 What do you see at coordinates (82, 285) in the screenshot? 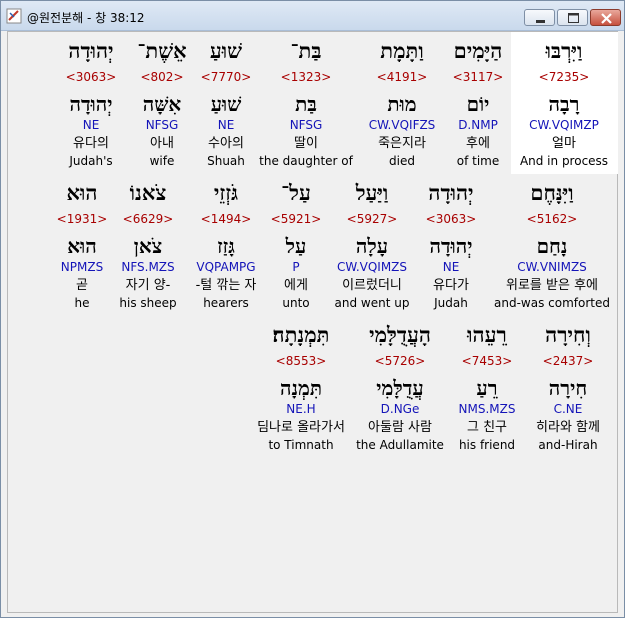
I see `korean-gloss: 곧` at bounding box center [82, 285].